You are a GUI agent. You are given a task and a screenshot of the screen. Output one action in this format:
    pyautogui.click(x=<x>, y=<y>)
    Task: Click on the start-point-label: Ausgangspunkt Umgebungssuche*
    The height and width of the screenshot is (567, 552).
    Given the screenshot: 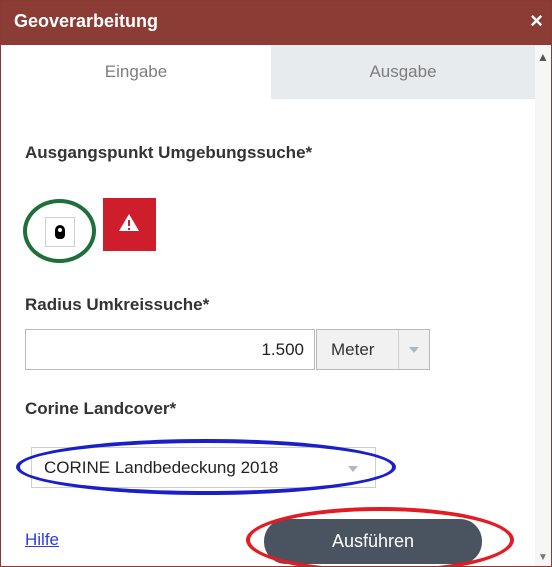 What is the action you would take?
    pyautogui.click(x=169, y=152)
    